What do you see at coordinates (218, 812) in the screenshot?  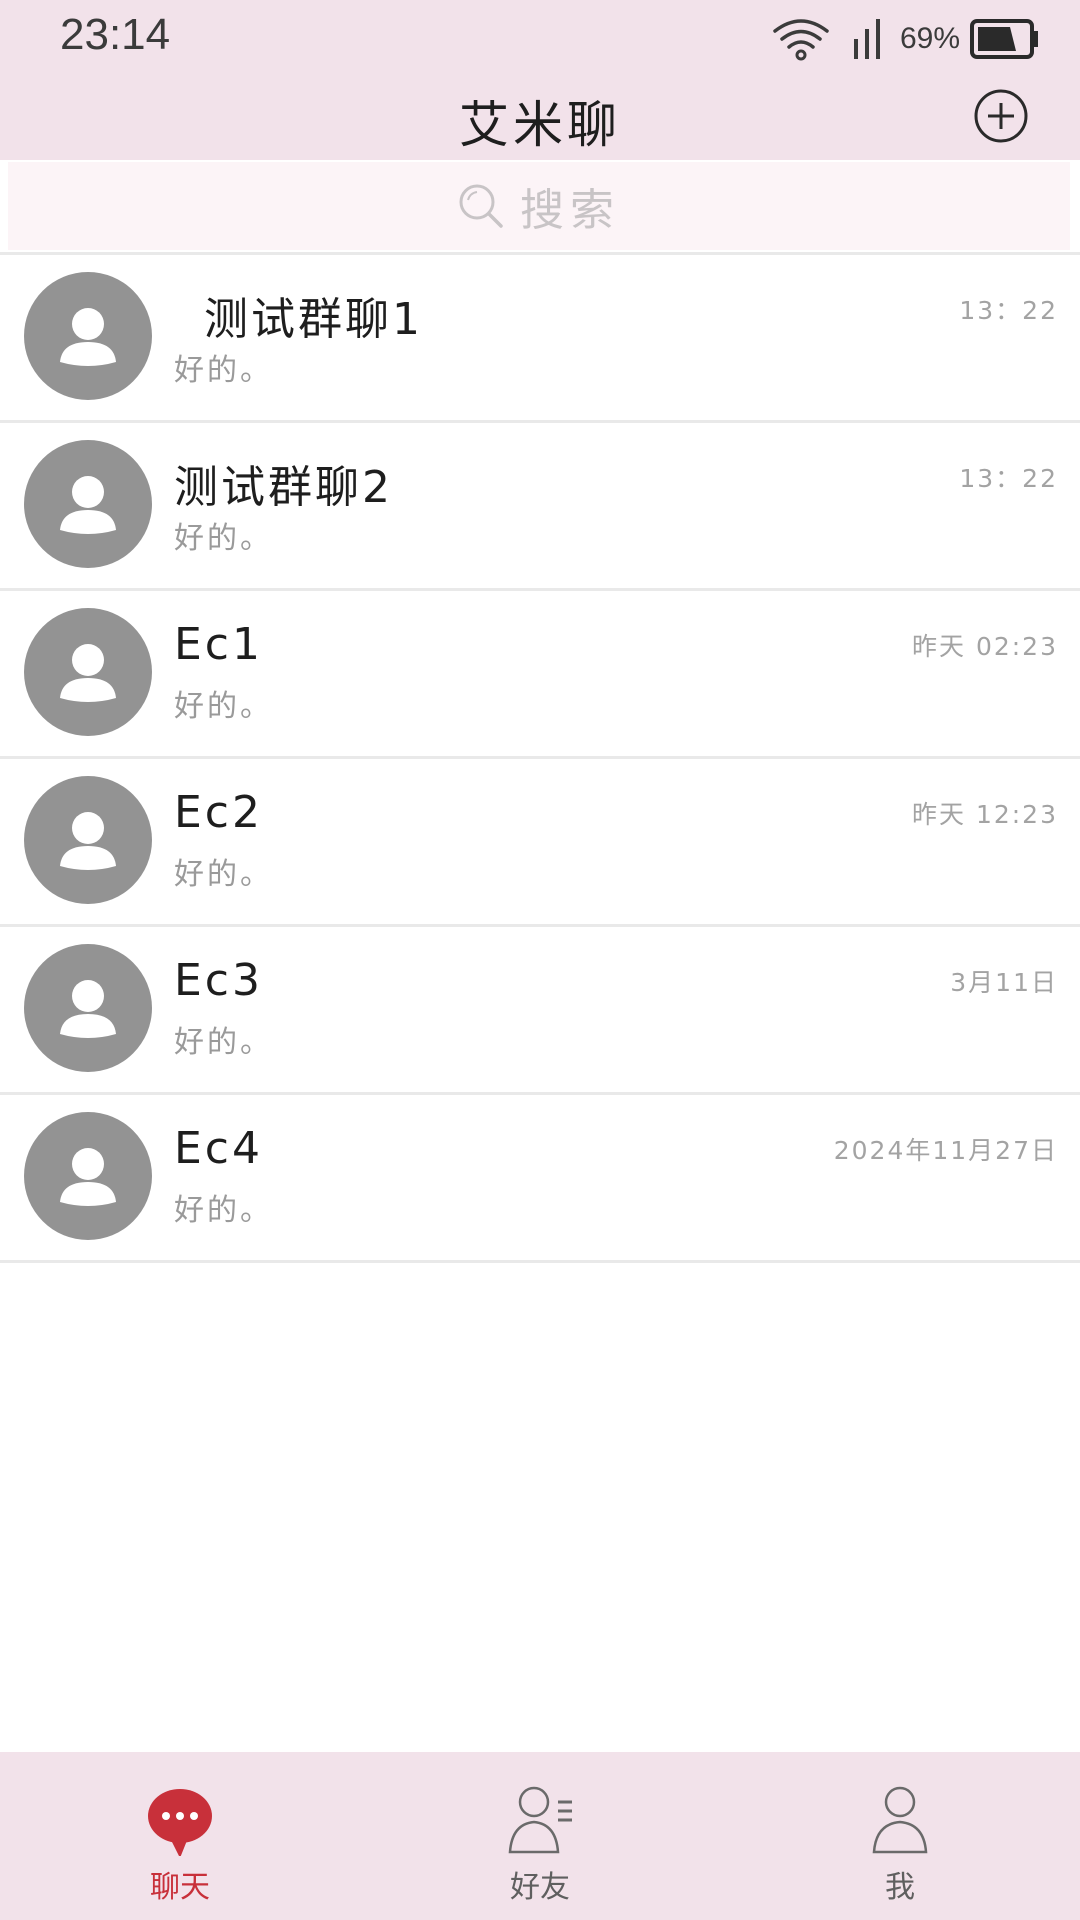 I see `chat-name: Ec2` at bounding box center [218, 812].